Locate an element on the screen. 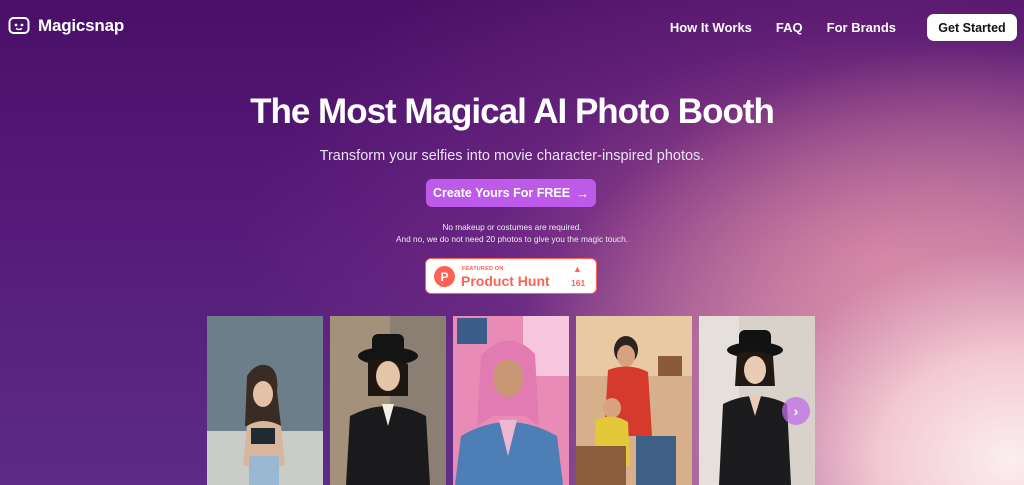 The image size is (1024, 485). nav-how-it-works: How It Works is located at coordinates (711, 27).